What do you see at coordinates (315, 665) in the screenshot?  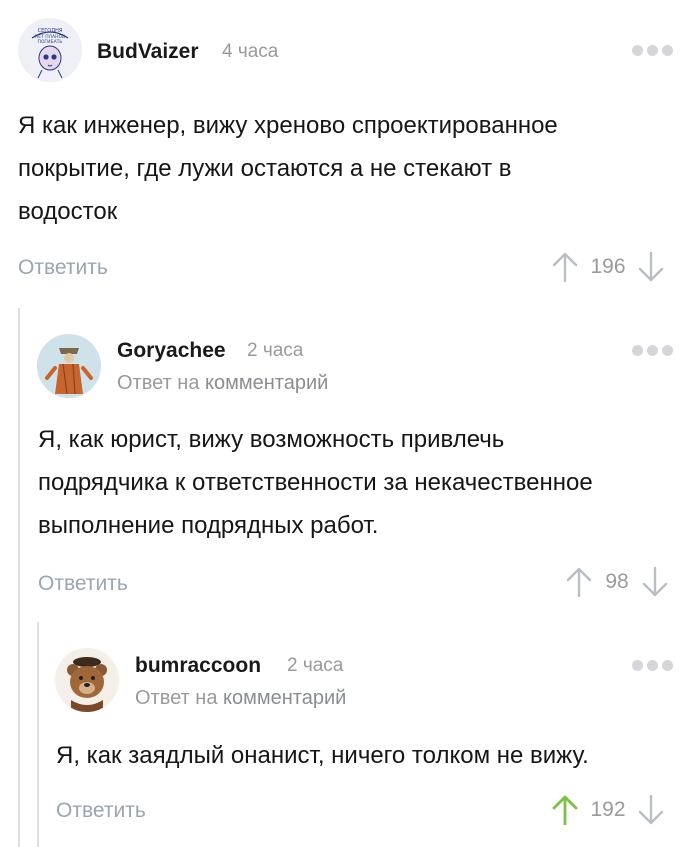 I see `timestamp: 2 часа` at bounding box center [315, 665].